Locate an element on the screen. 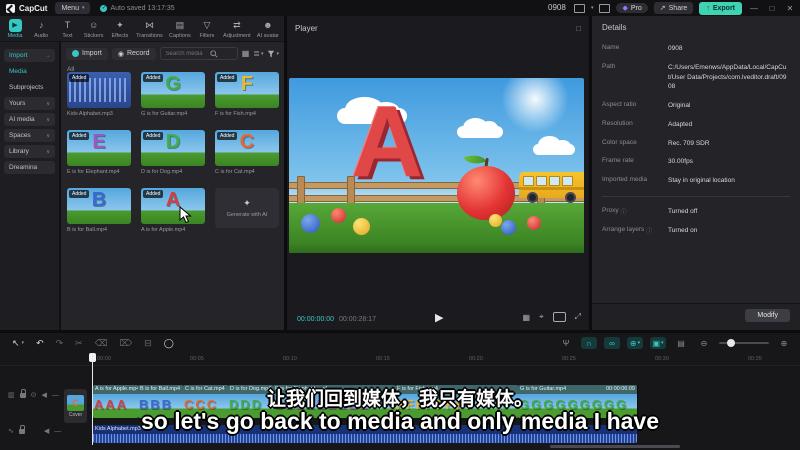 The width and height of the screenshot is (800, 450). layout-toggle-icon is located at coordinates (579, 8).